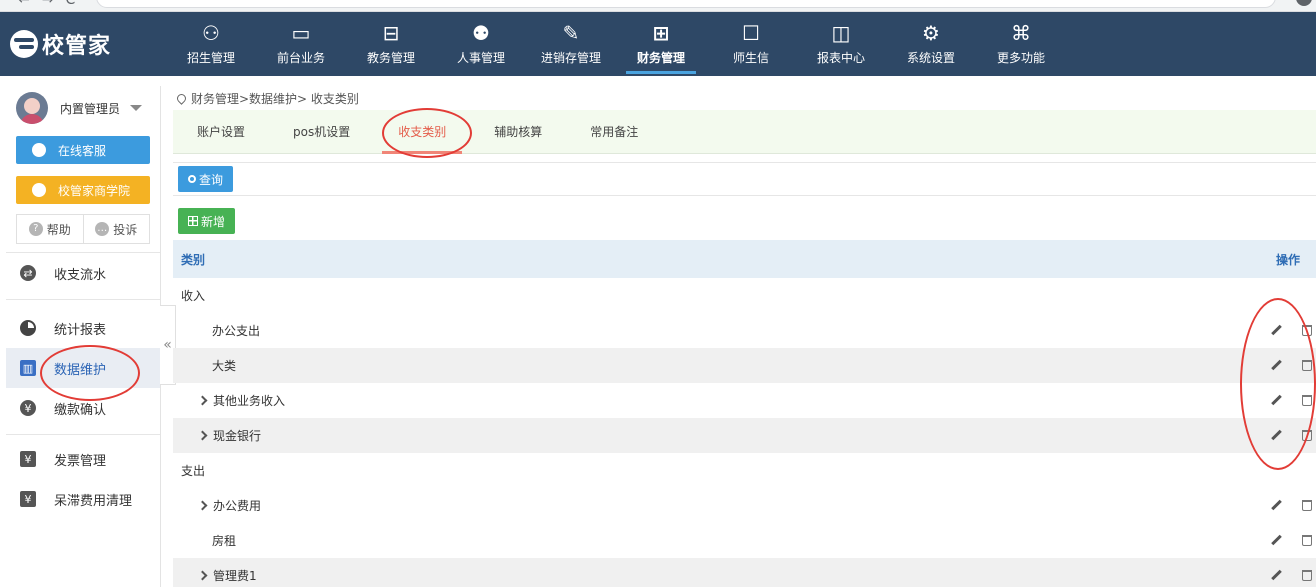 Image resolution: width=1316 pixels, height=587 pixels. Describe the element at coordinates (751, 33) in the screenshot. I see `chat-icon: ☐` at that location.